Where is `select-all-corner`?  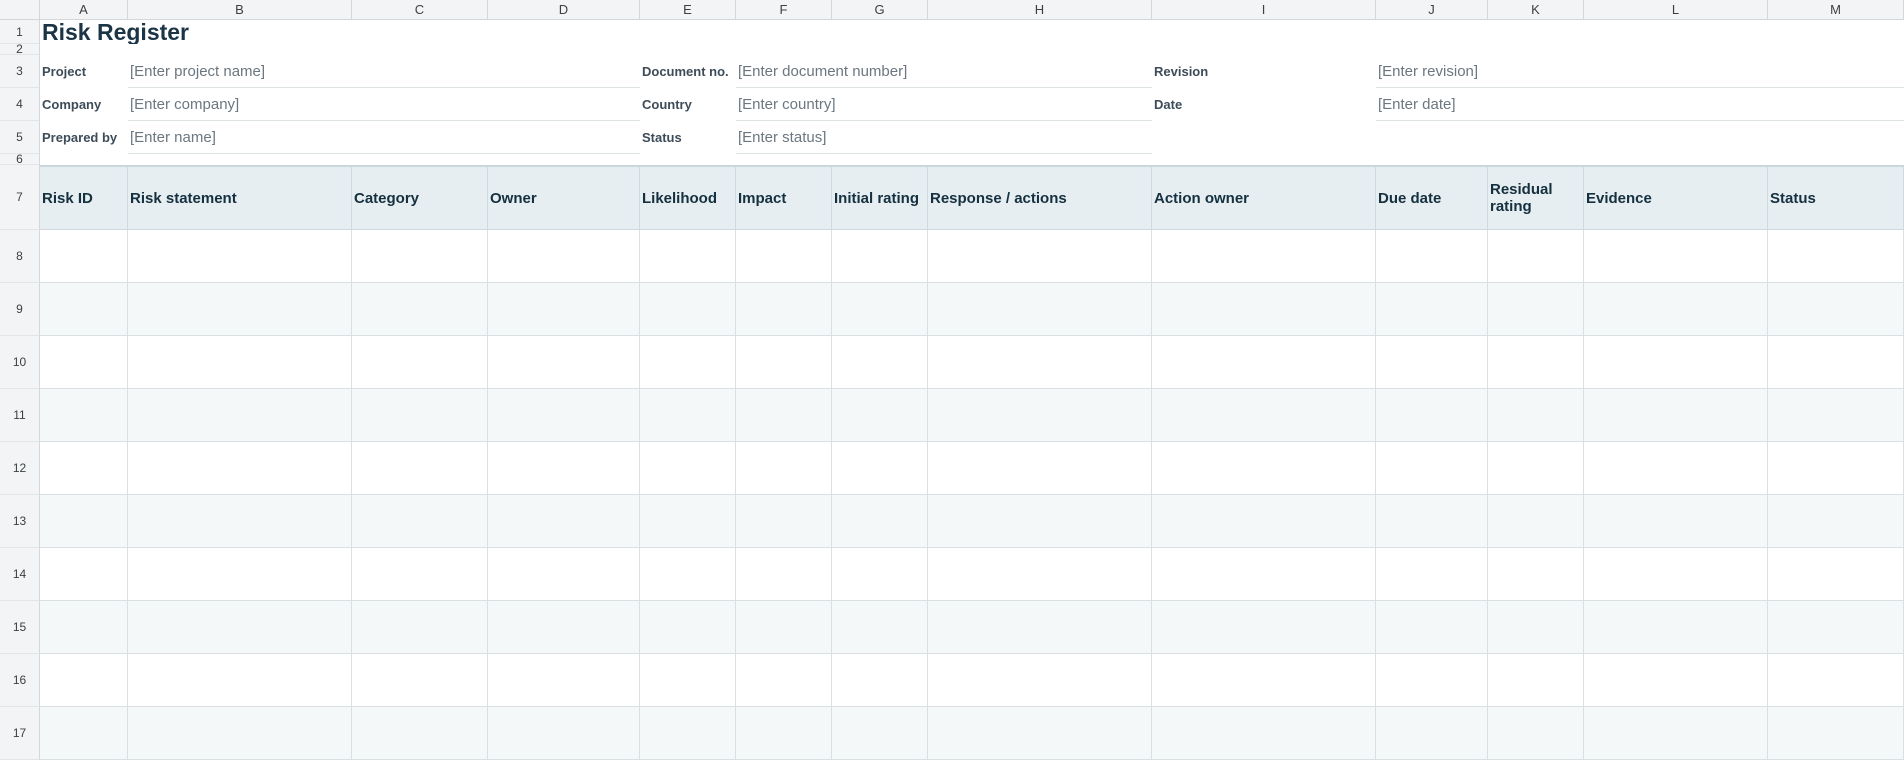 select-all-corner is located at coordinates (20, 10).